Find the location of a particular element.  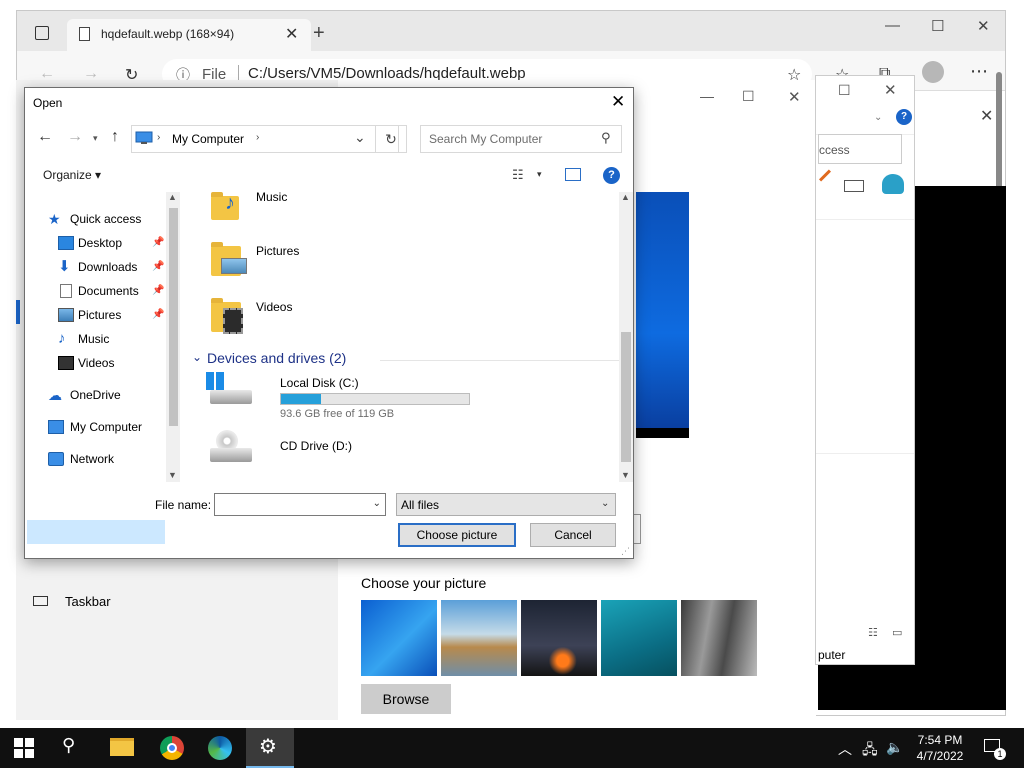

preview-pane-icon is located at coordinates (573, 174).